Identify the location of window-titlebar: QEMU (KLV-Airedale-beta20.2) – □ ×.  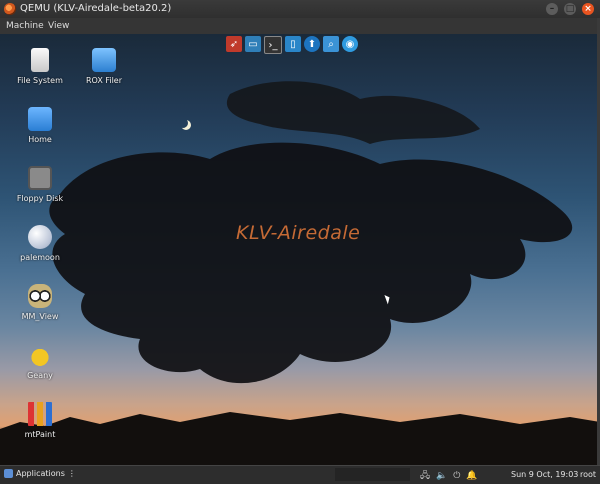
(300, 9).